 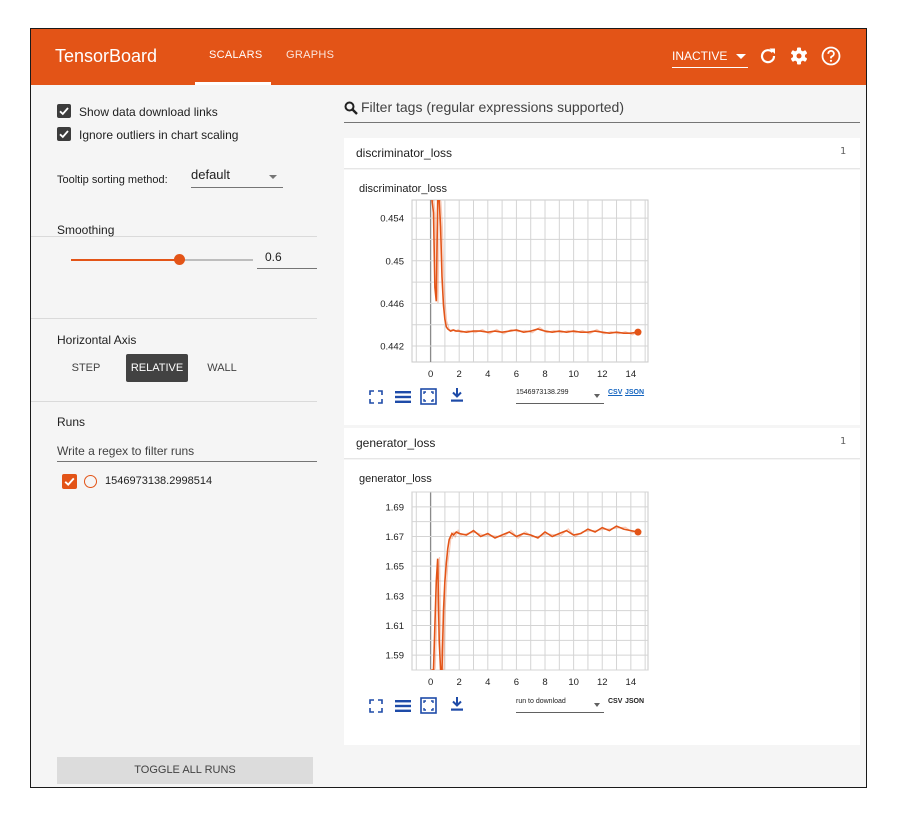 I want to click on show-download-links-label: Show data download links, so click(x=148, y=112).